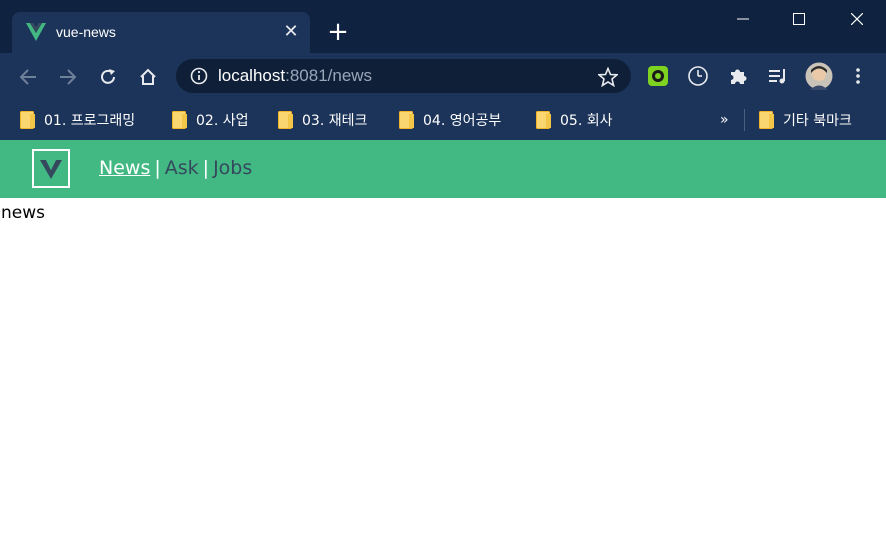 This screenshot has width=886, height=549. I want to click on reload-button, so click(108, 77).